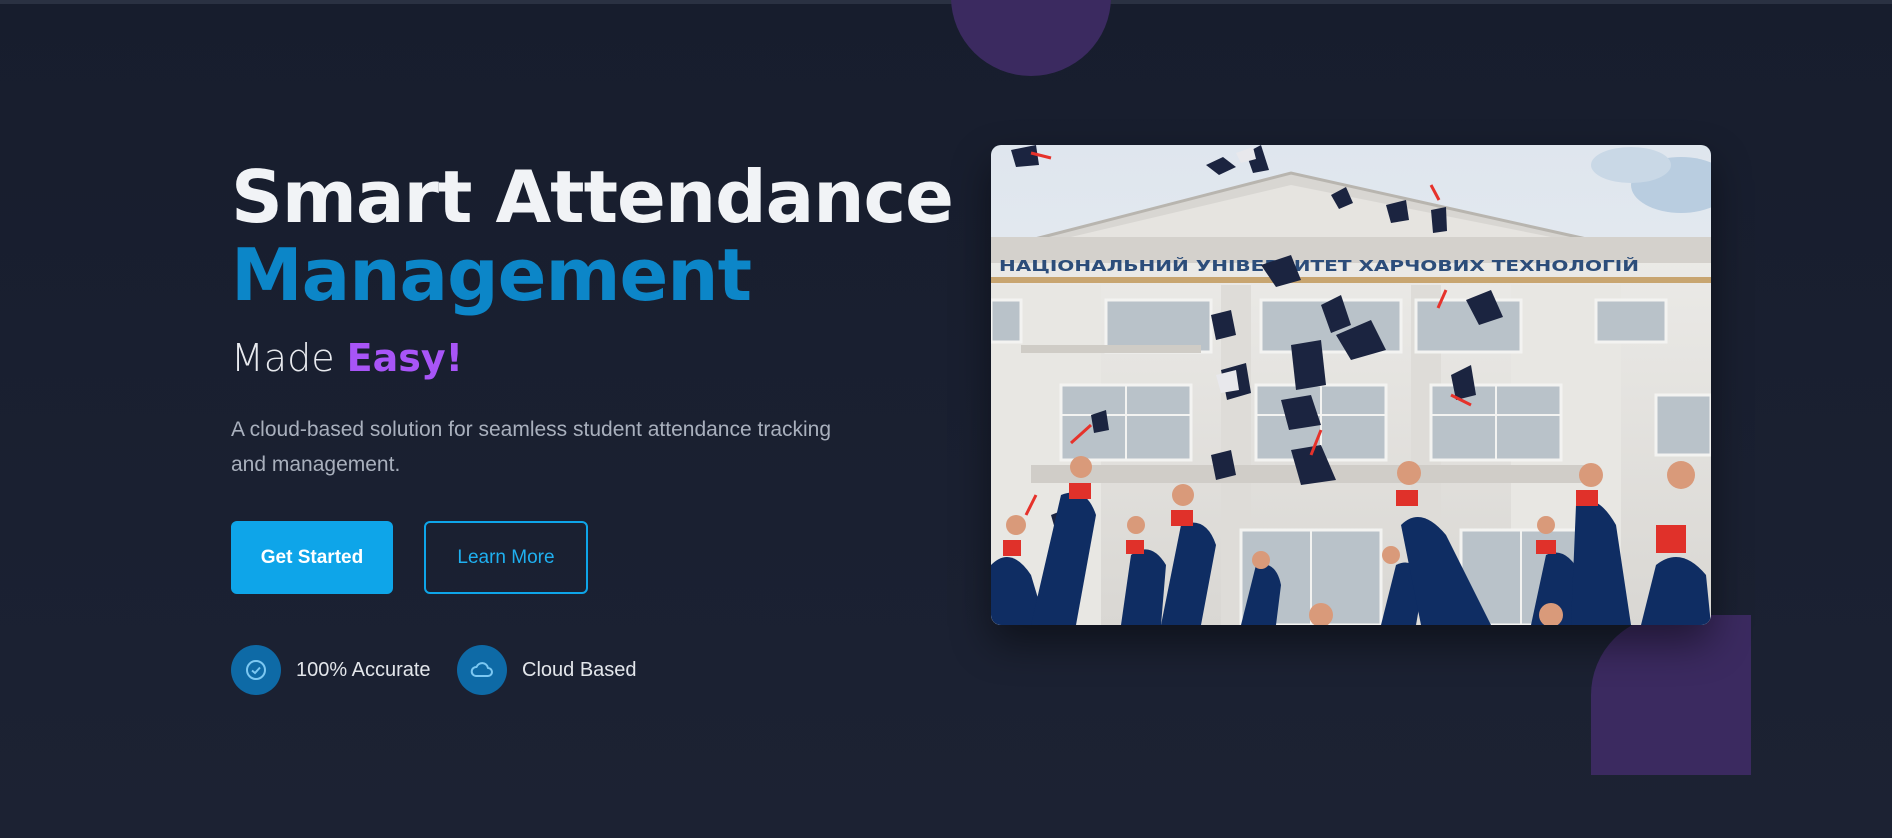 Image resolution: width=1892 pixels, height=838 pixels. Describe the element at coordinates (506, 557) in the screenshot. I see `learn-more-button: Learn More` at that location.